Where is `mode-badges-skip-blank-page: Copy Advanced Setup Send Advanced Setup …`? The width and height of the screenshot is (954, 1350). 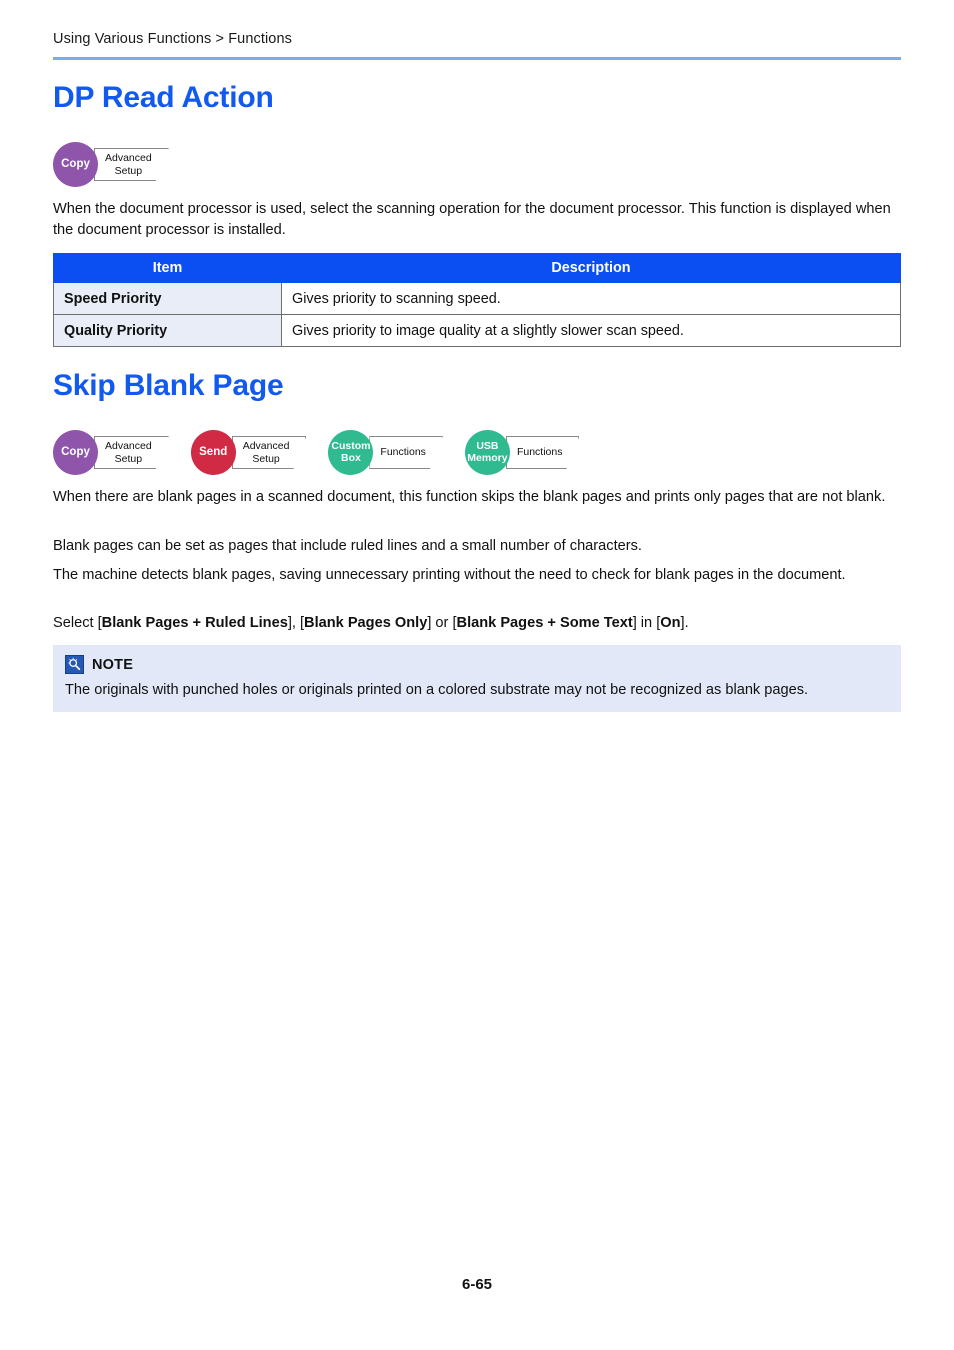 mode-badges-skip-blank-page: Copy Advanced Setup Send Advanced Setup … is located at coordinates (316, 452).